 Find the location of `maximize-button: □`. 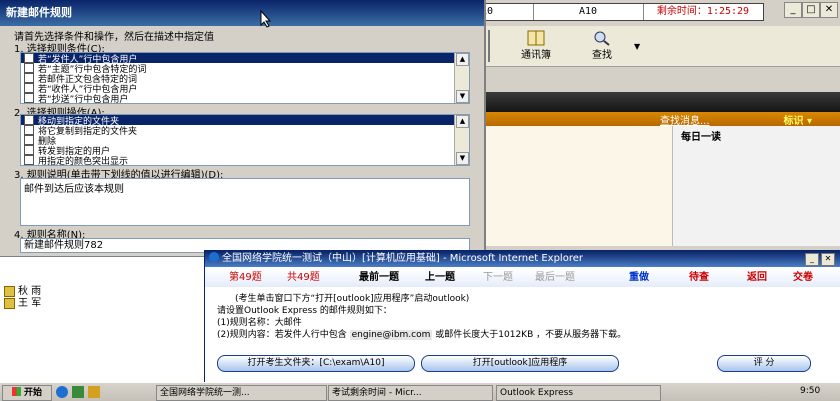

maximize-button: □ is located at coordinates (811, 10).